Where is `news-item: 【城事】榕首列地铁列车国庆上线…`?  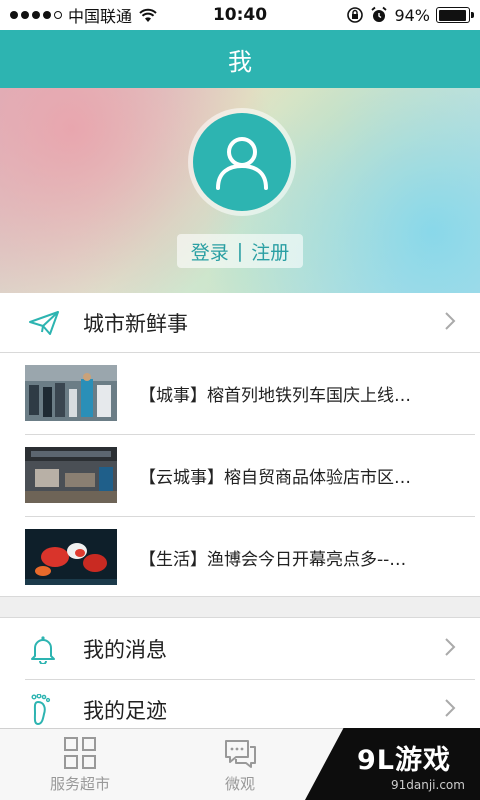 news-item: 【城事】榕首列地铁列车国庆上线… is located at coordinates (240, 394).